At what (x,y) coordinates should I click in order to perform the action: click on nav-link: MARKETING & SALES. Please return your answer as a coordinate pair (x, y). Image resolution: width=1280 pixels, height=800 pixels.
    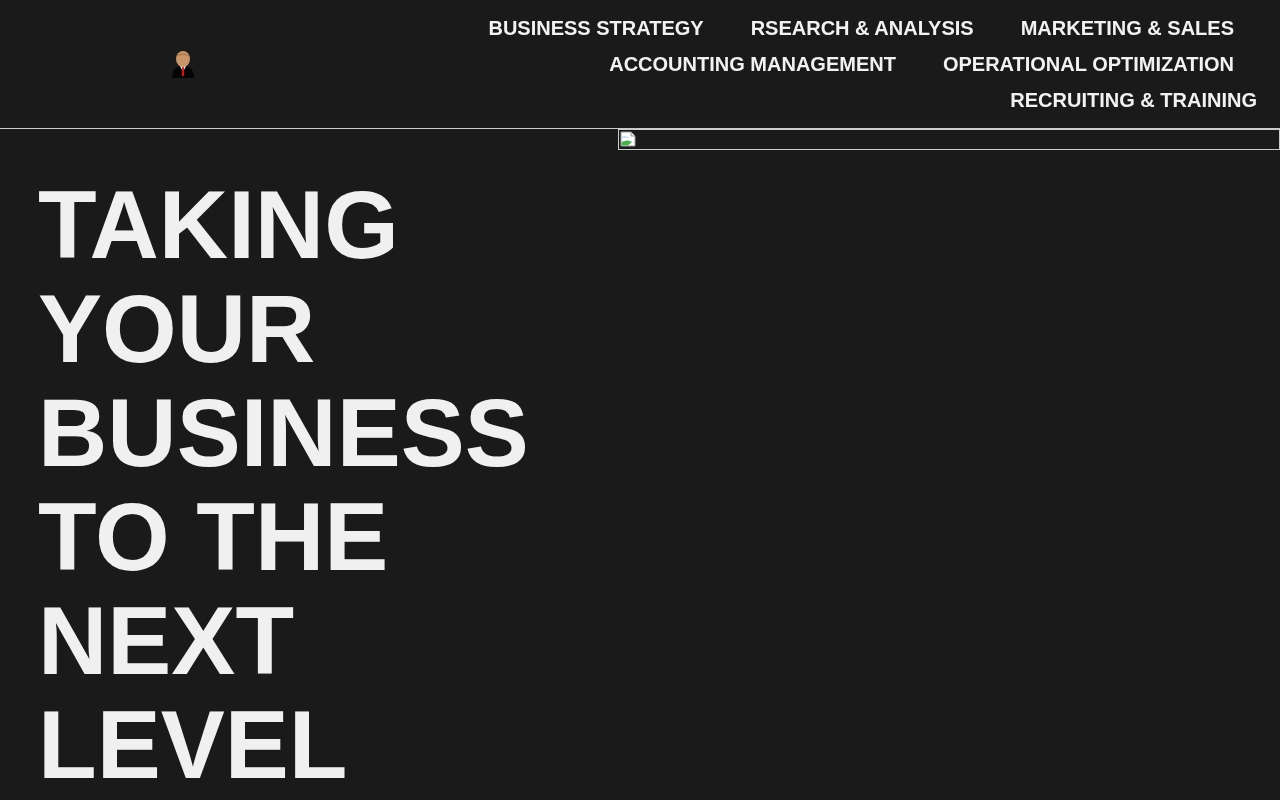
    Looking at the image, I should click on (1127, 28).